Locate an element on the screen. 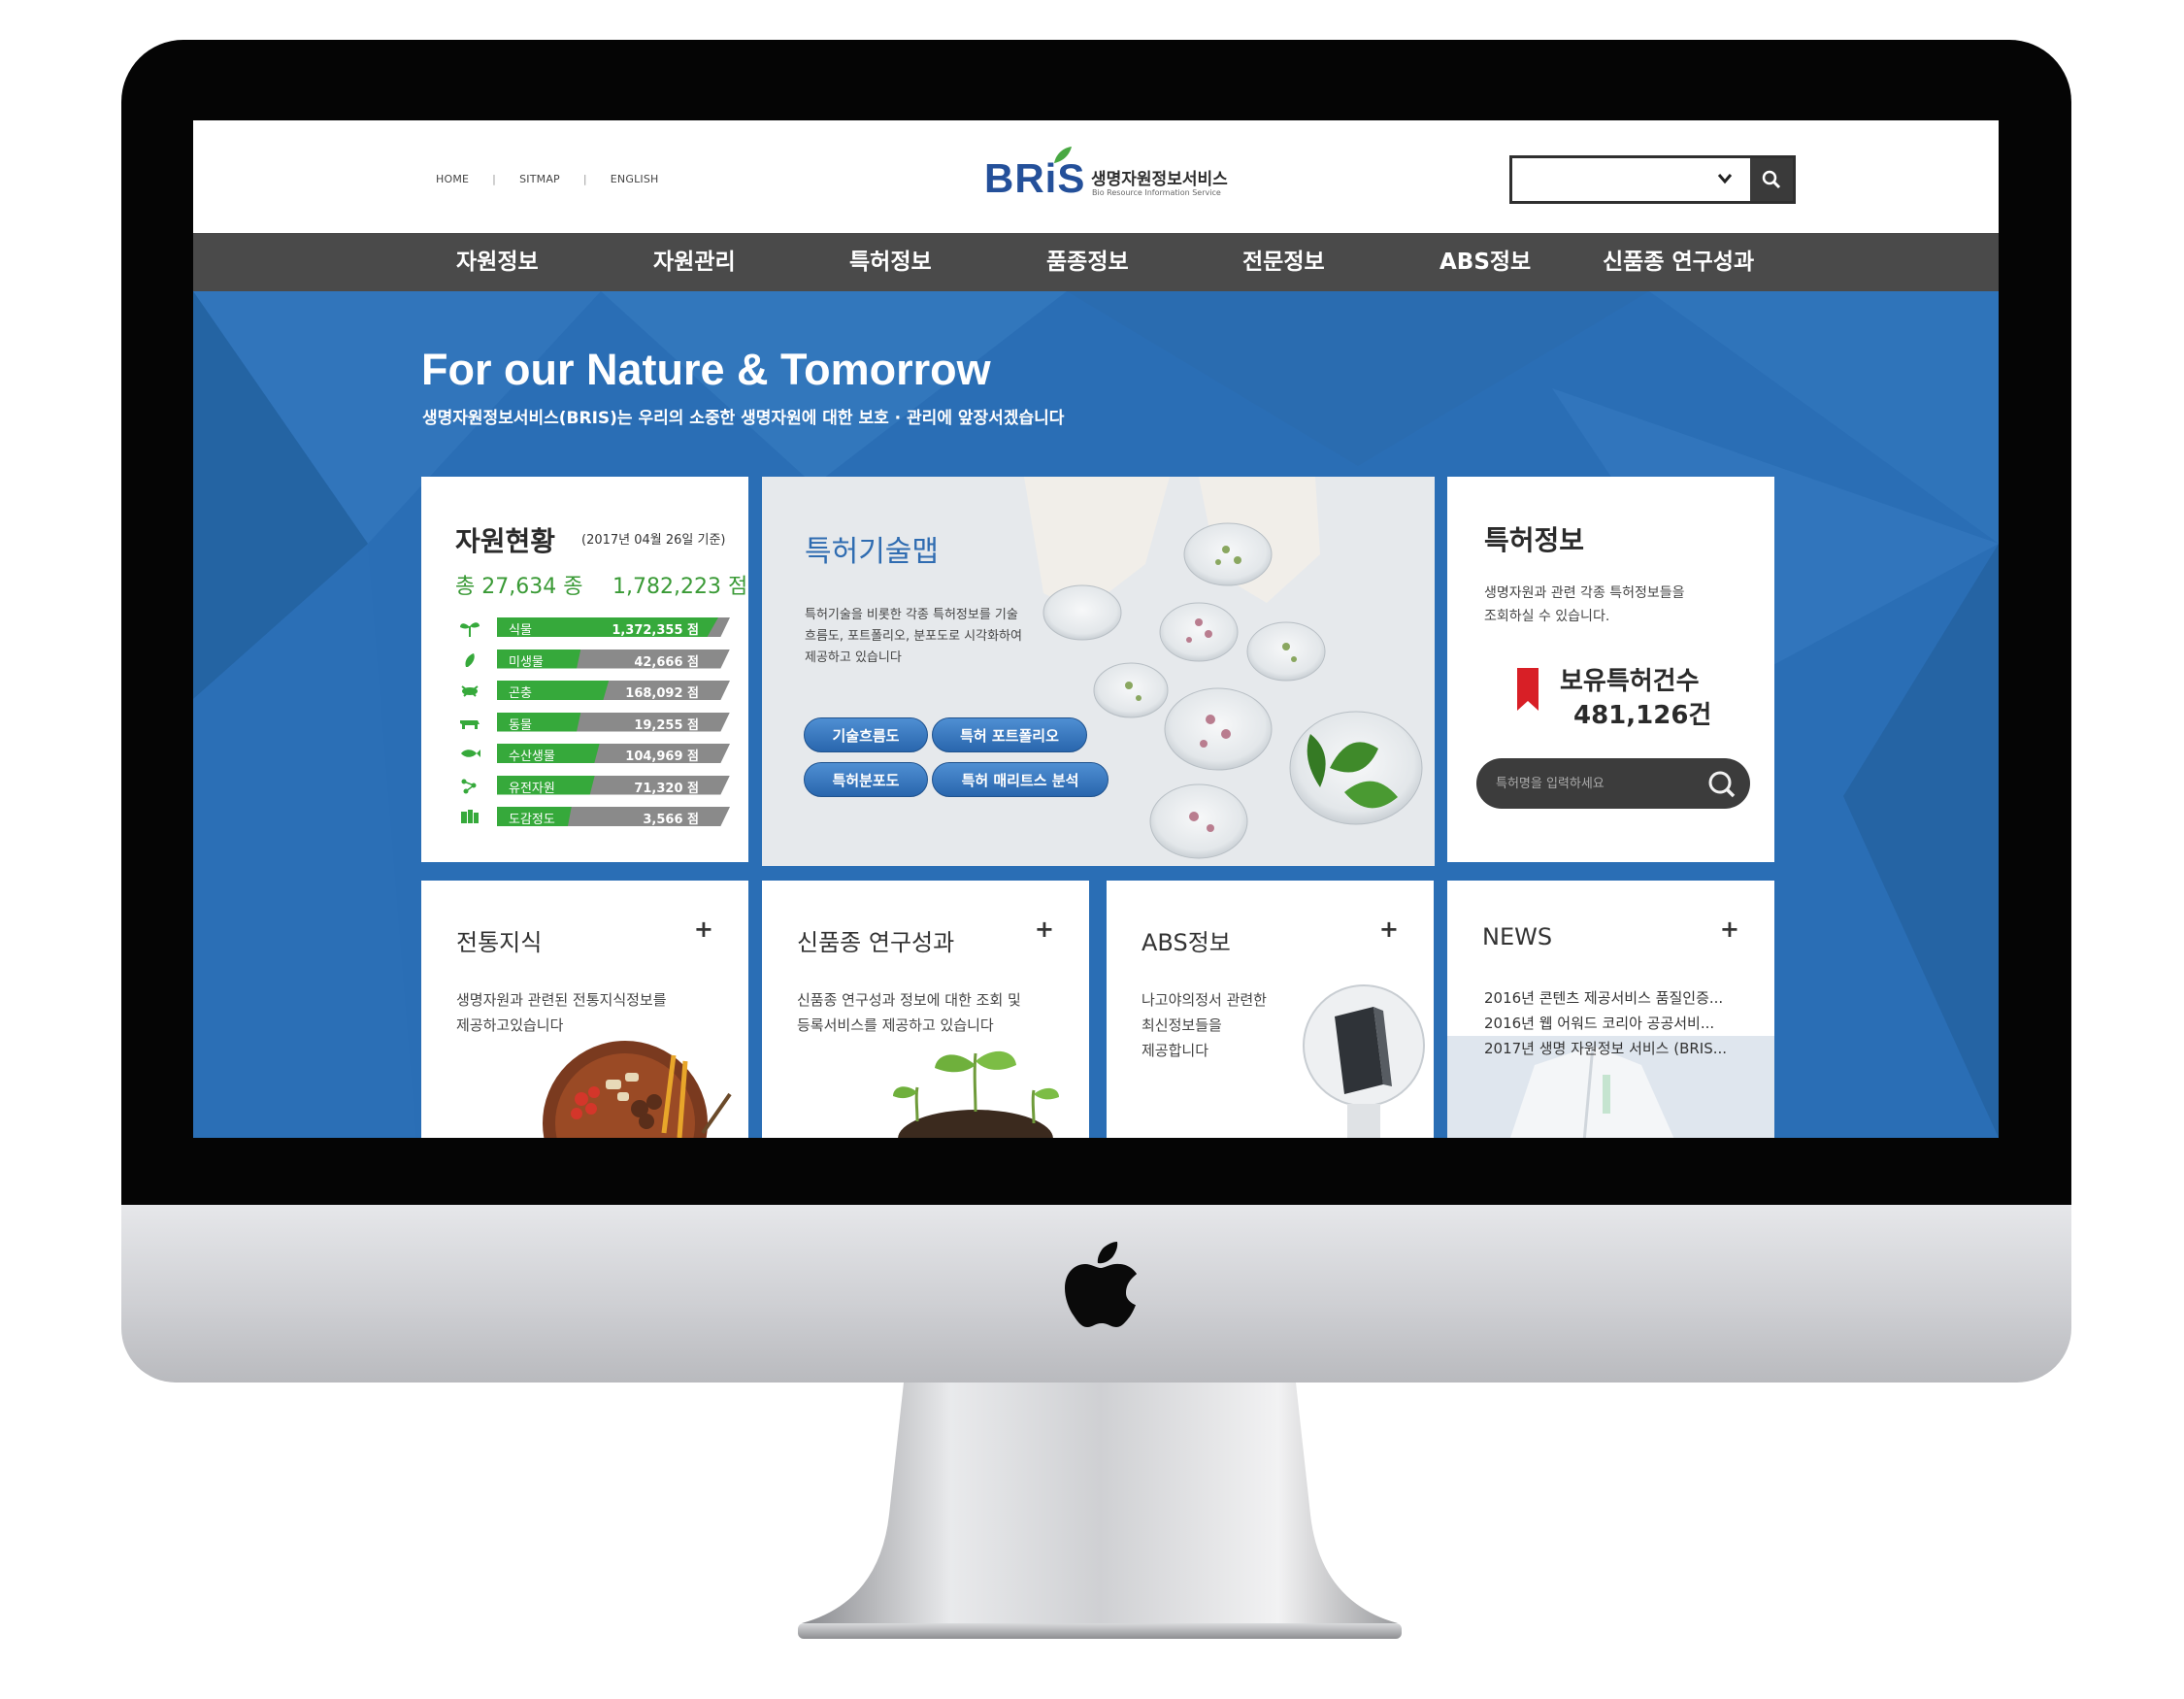 The height and width of the screenshot is (1699, 2184). nav-item-new-variety: 신품종 연구성과 is located at coordinates (1678, 262).